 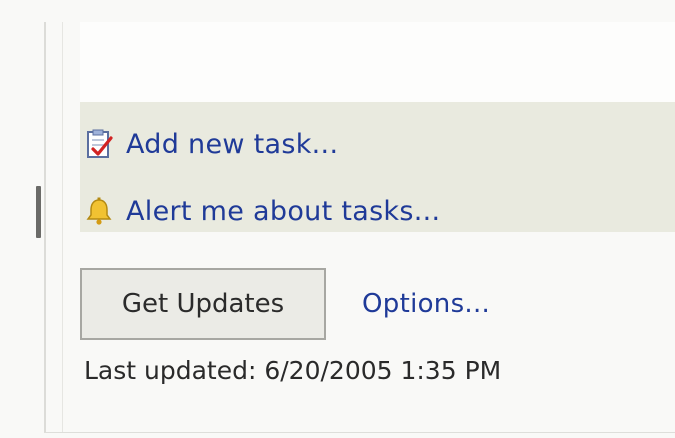 I want to click on divider, so click(x=359, y=432).